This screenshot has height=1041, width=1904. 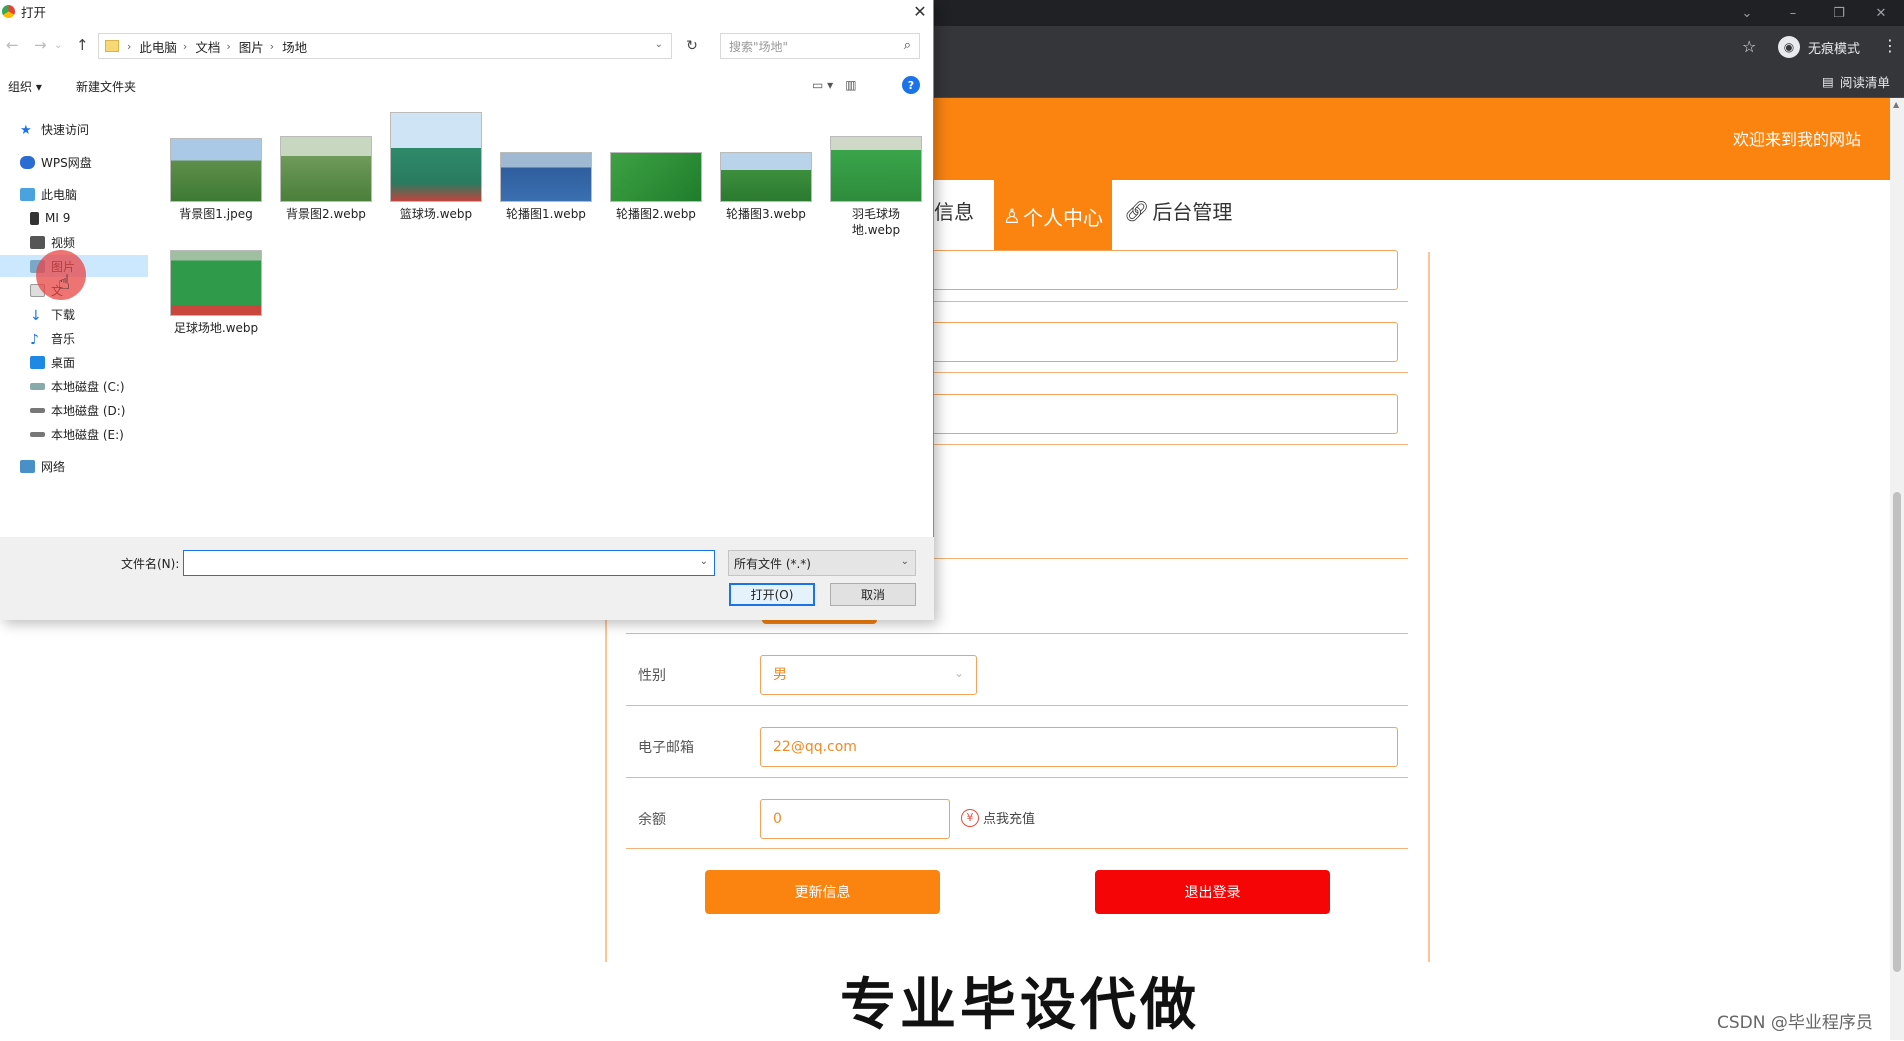 I want to click on recharge-link: ¥ 点我充值, so click(x=998, y=817).